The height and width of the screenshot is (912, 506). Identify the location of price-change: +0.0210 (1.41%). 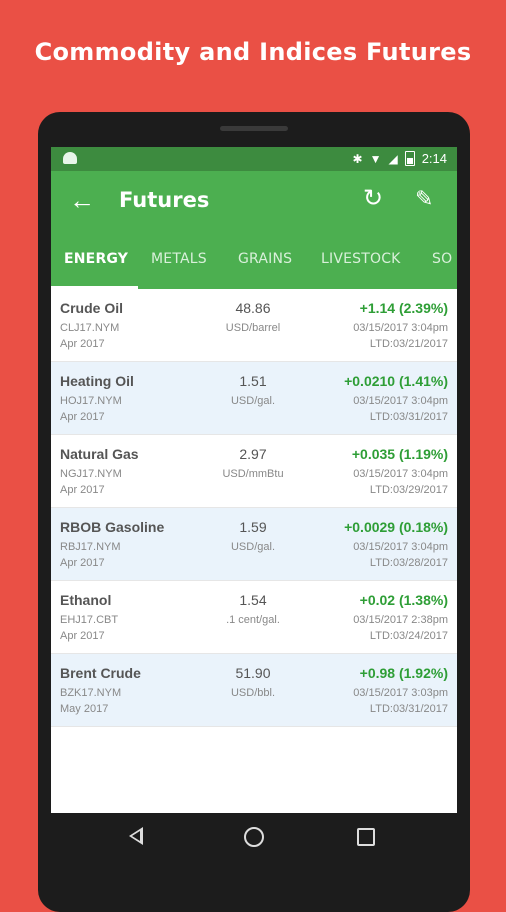
(396, 381).